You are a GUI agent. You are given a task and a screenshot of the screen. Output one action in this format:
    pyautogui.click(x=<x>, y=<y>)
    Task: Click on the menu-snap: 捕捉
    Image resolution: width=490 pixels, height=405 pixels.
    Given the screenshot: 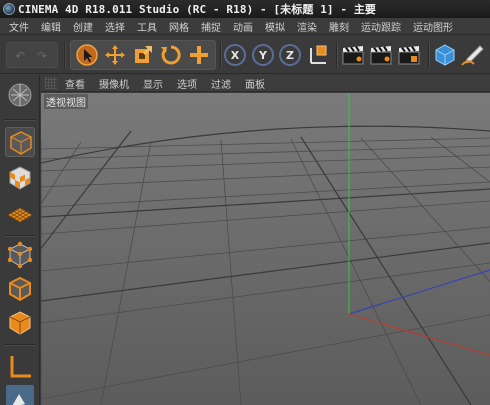 What is the action you would take?
    pyautogui.click(x=211, y=26)
    